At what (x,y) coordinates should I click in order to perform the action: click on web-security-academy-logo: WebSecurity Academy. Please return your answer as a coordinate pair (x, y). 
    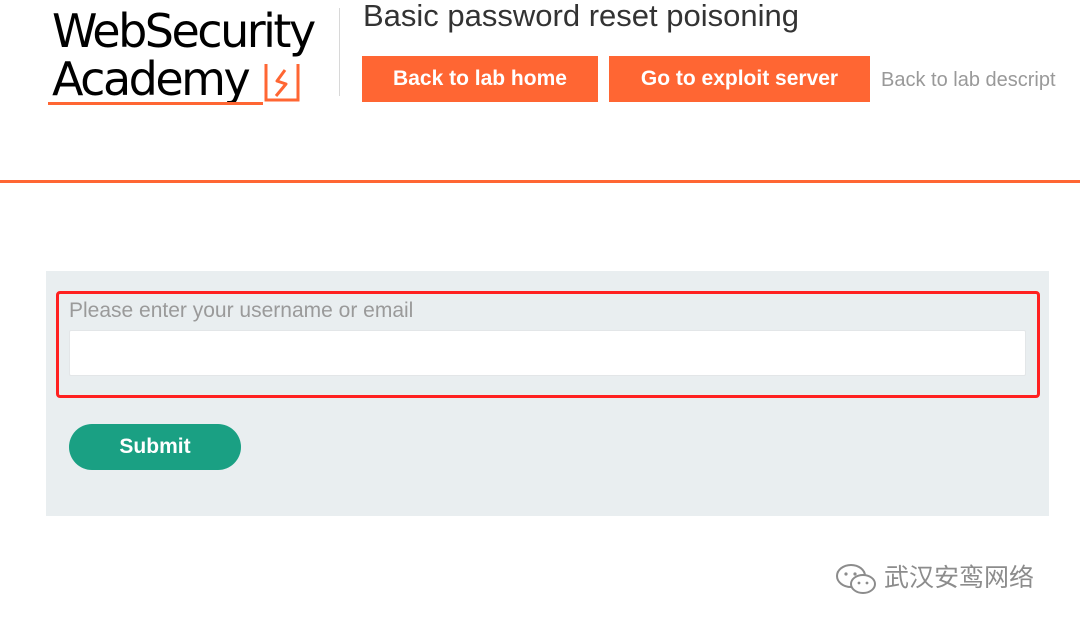
    Looking at the image, I should click on (193, 58).